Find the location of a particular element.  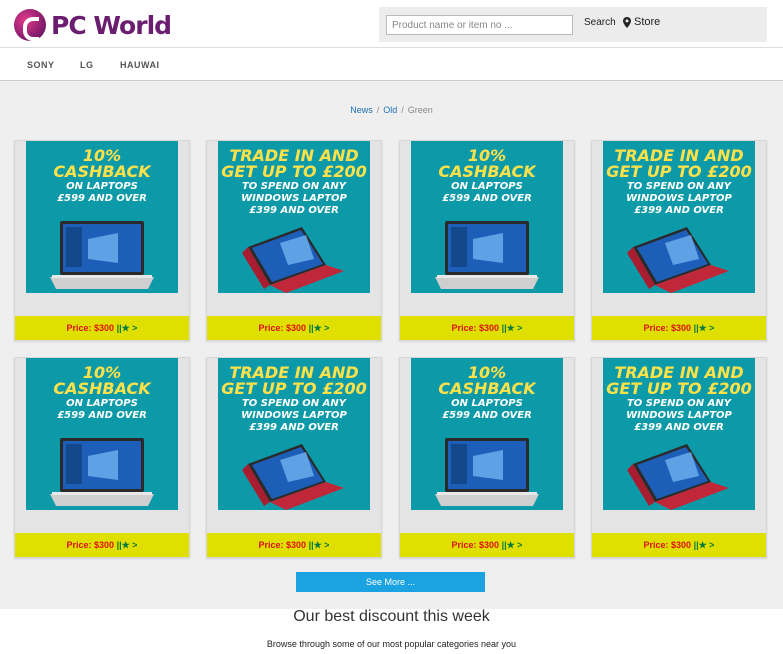

breadcrumb-current: Green is located at coordinates (420, 110).